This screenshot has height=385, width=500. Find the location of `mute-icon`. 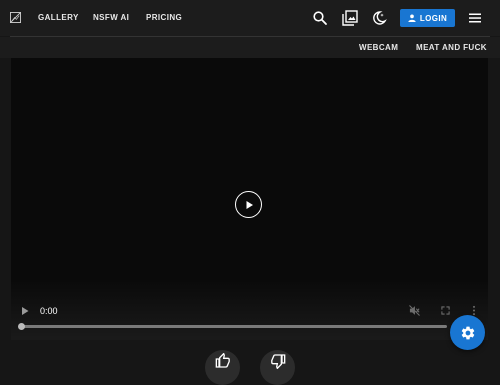

mute-icon is located at coordinates (414, 310).